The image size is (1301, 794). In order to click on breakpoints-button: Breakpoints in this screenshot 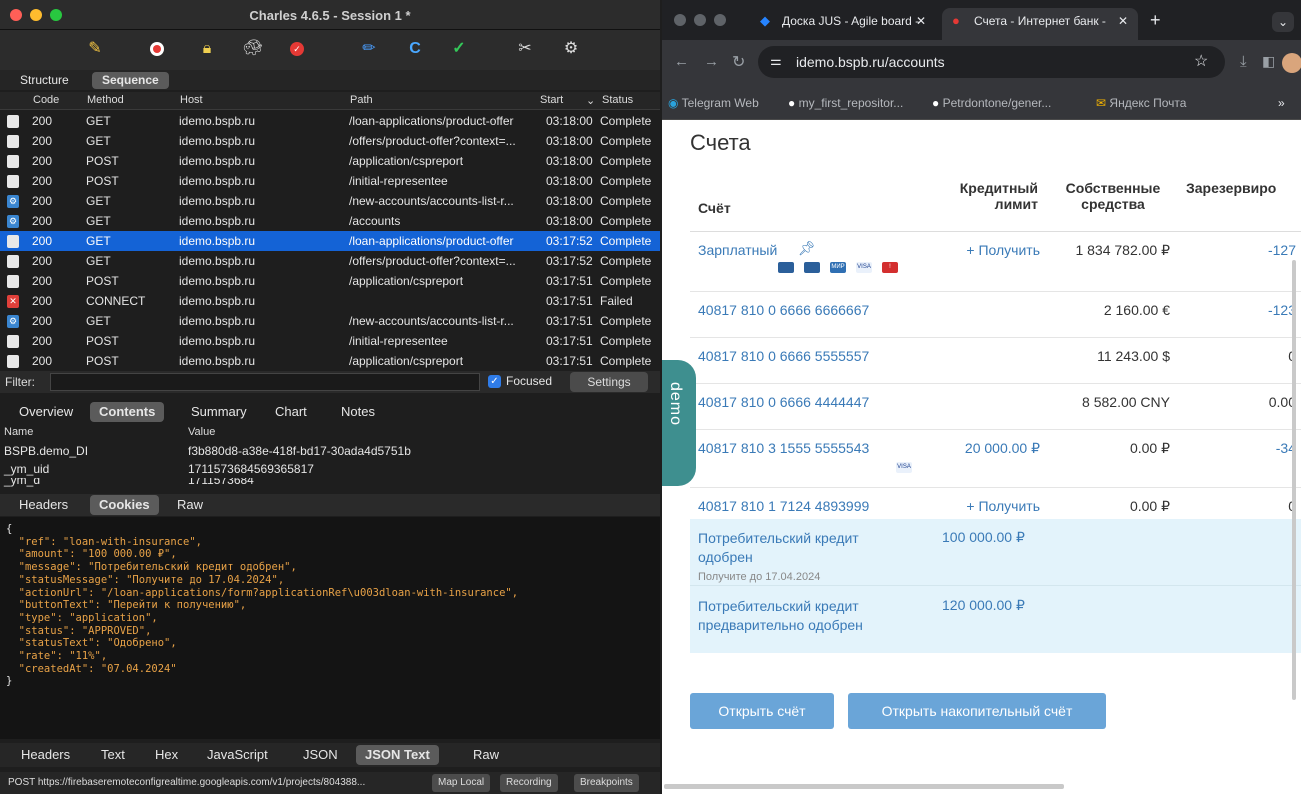, I will do `click(606, 783)`.